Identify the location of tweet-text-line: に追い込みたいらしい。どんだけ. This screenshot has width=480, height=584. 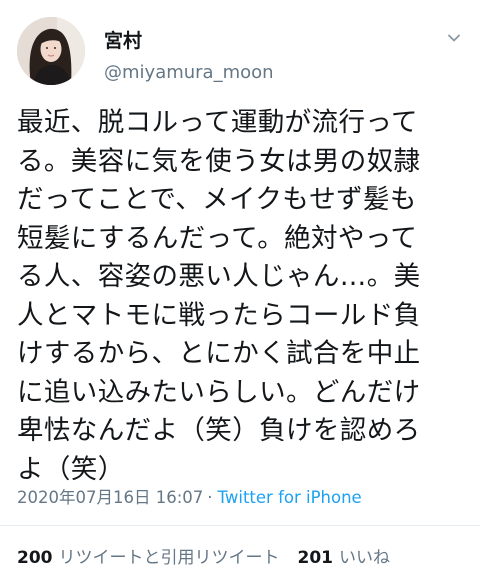
(219, 392).